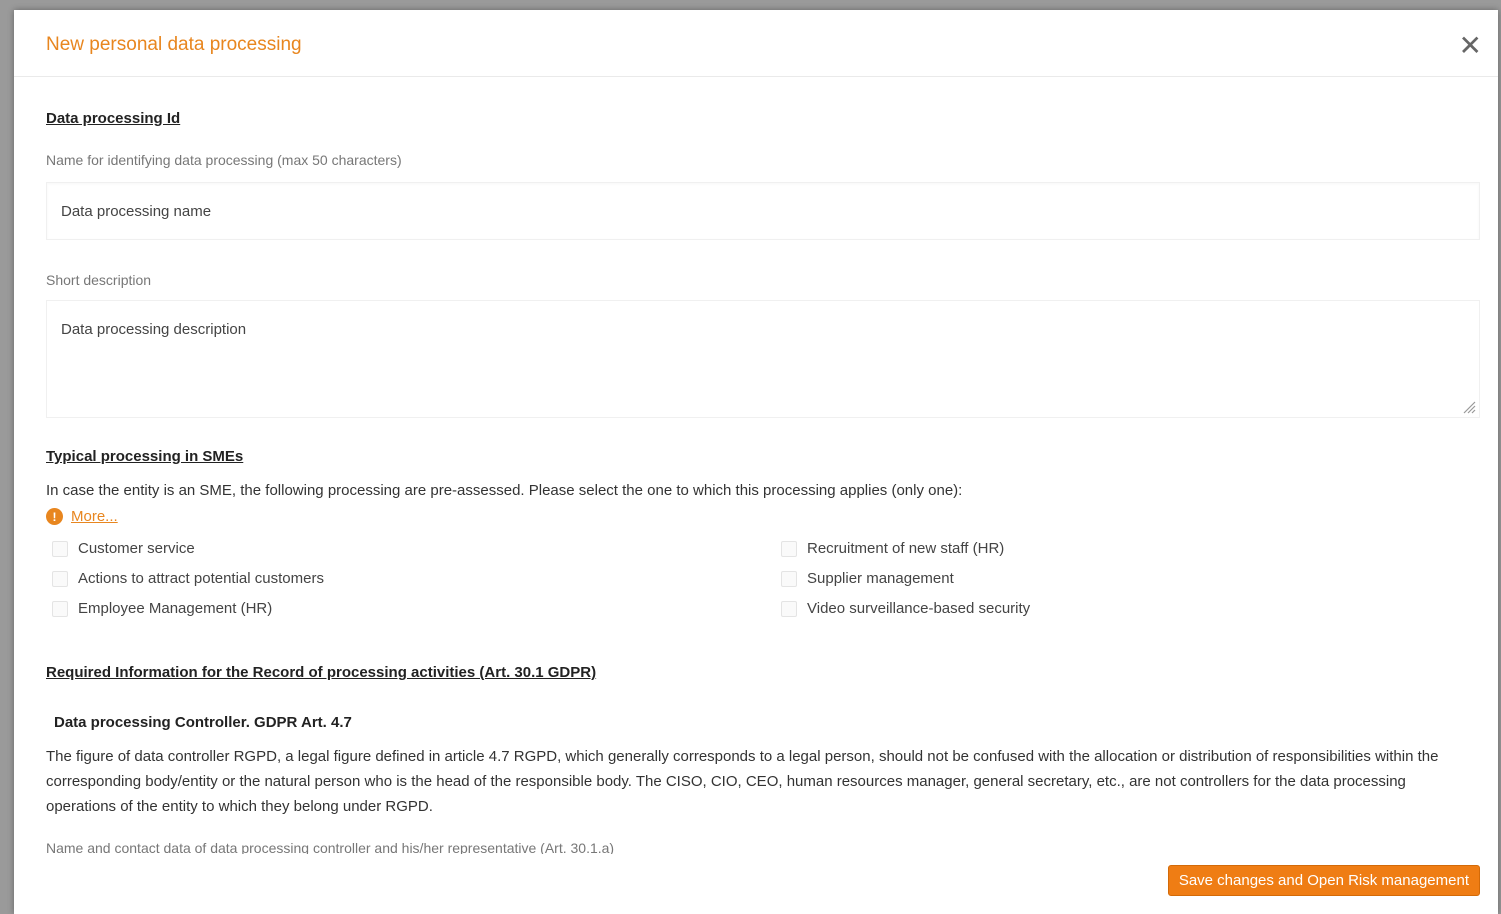 The height and width of the screenshot is (914, 1501). I want to click on option-label: Customer service, so click(136, 548).